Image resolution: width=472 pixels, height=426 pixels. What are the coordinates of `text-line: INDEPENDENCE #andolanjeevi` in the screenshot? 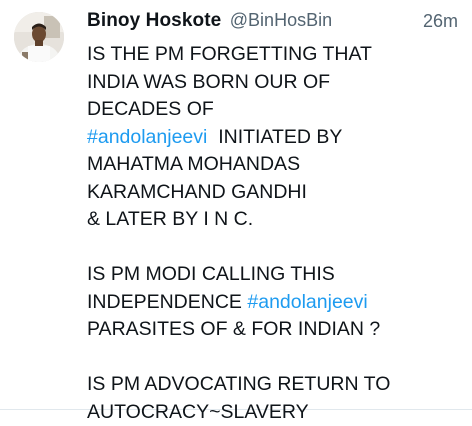 It's located at (274, 303).